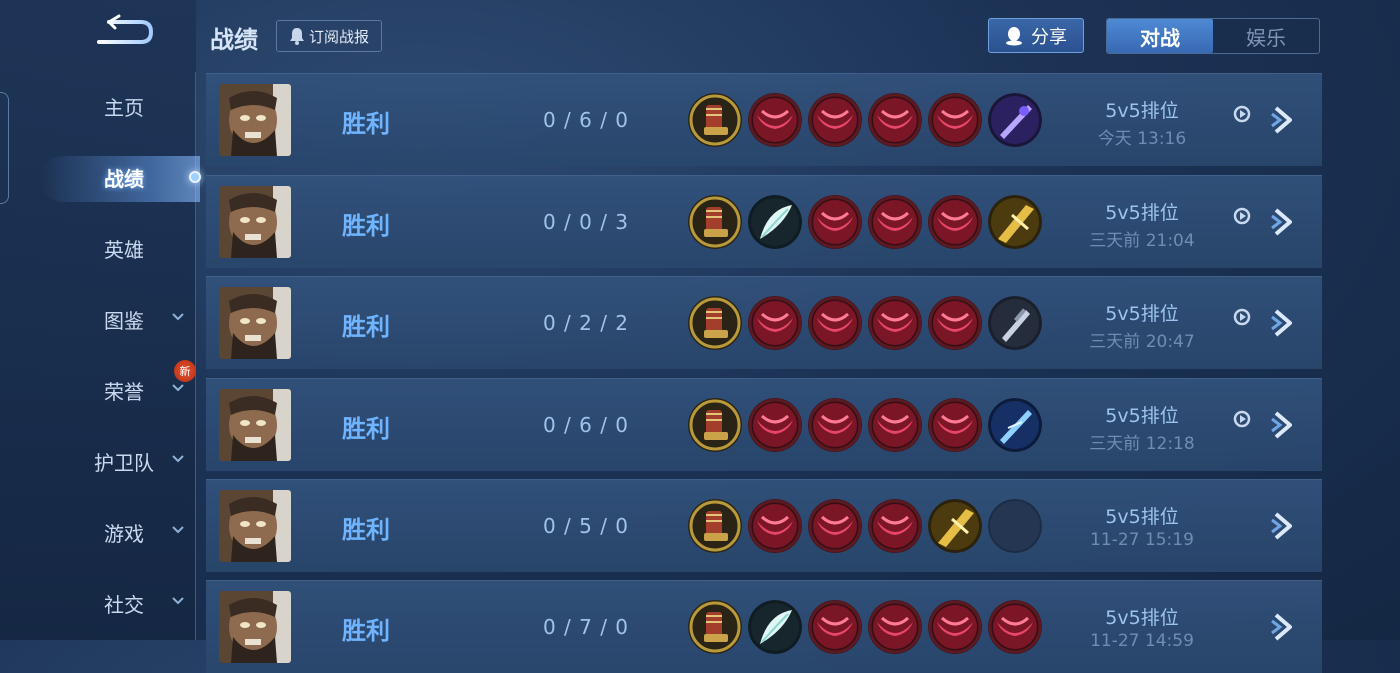  What do you see at coordinates (1036, 35) in the screenshot?
I see `share-button: 分享` at bounding box center [1036, 35].